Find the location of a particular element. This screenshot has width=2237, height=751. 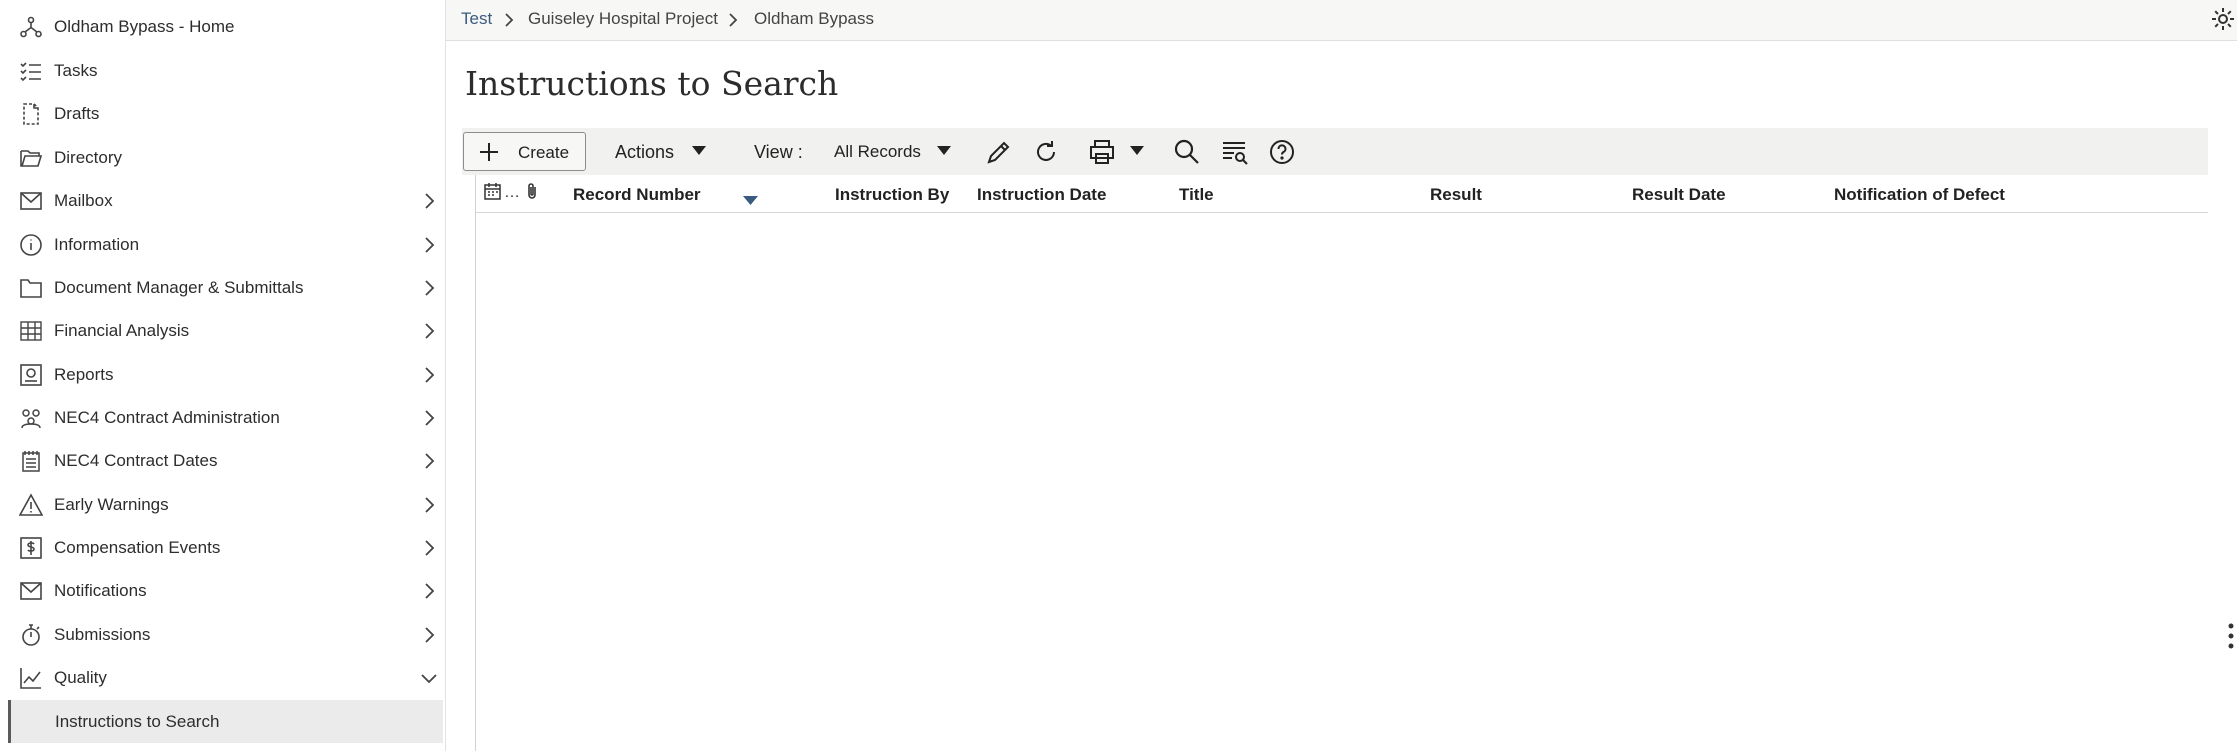

actions-menu: Actions is located at coordinates (644, 152).